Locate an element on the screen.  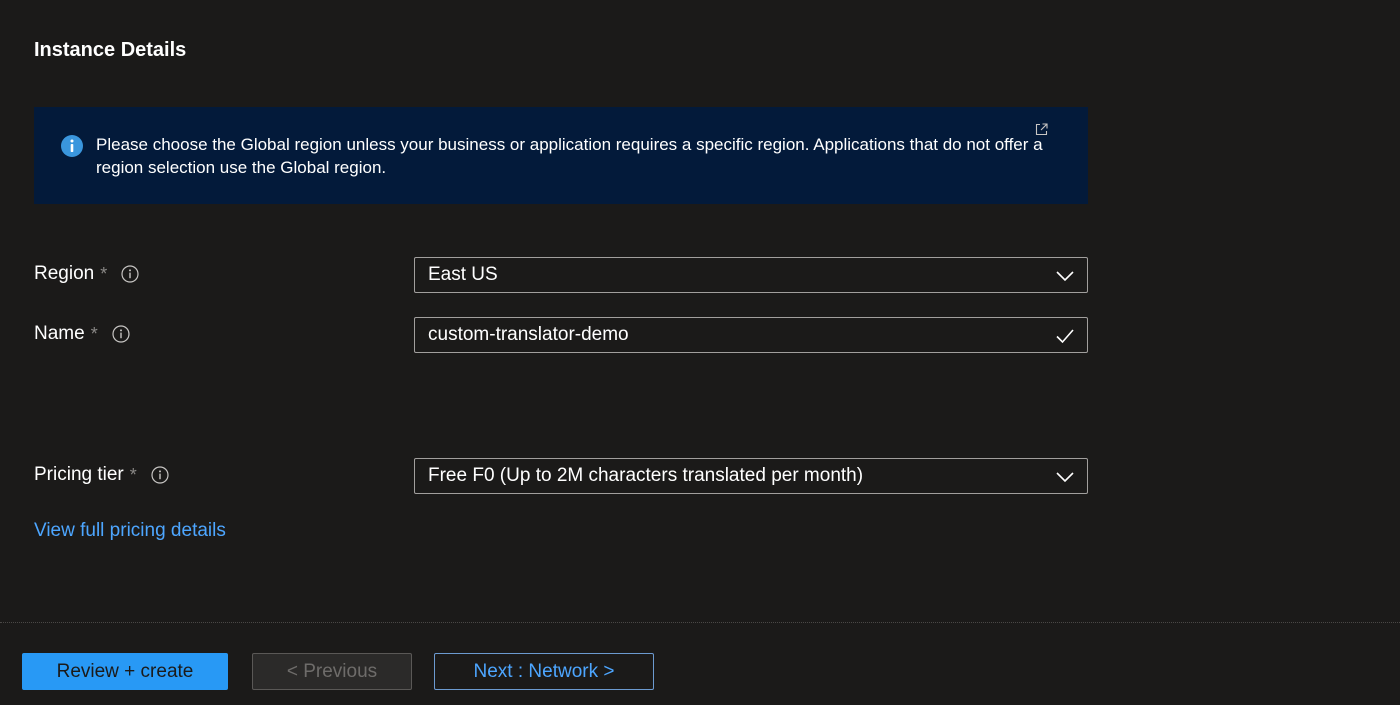
pricing-tier-label-row: Pricing tier * is located at coordinates (101, 475).